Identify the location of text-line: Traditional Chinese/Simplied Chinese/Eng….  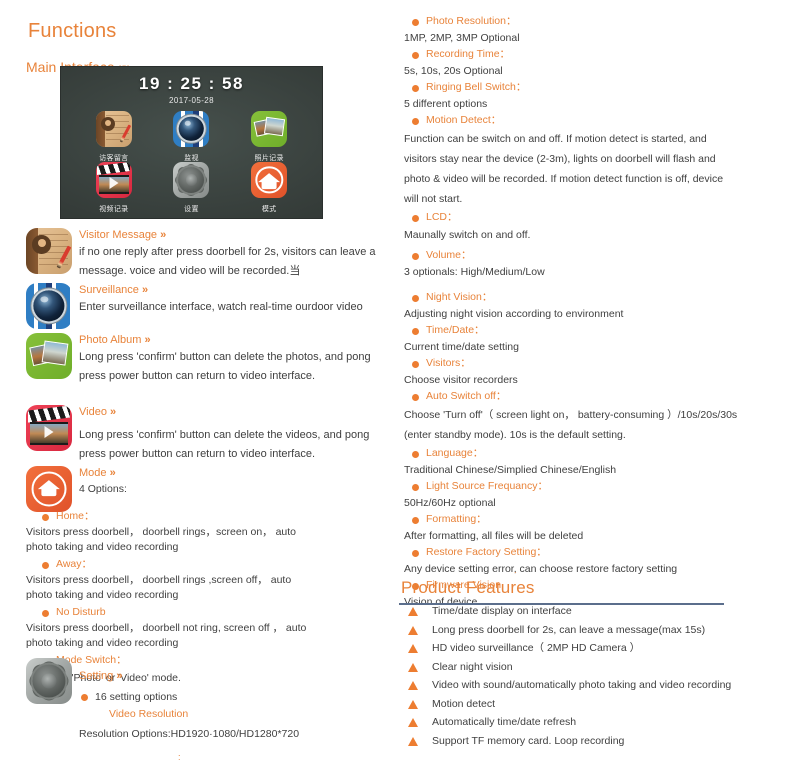
(510, 470).